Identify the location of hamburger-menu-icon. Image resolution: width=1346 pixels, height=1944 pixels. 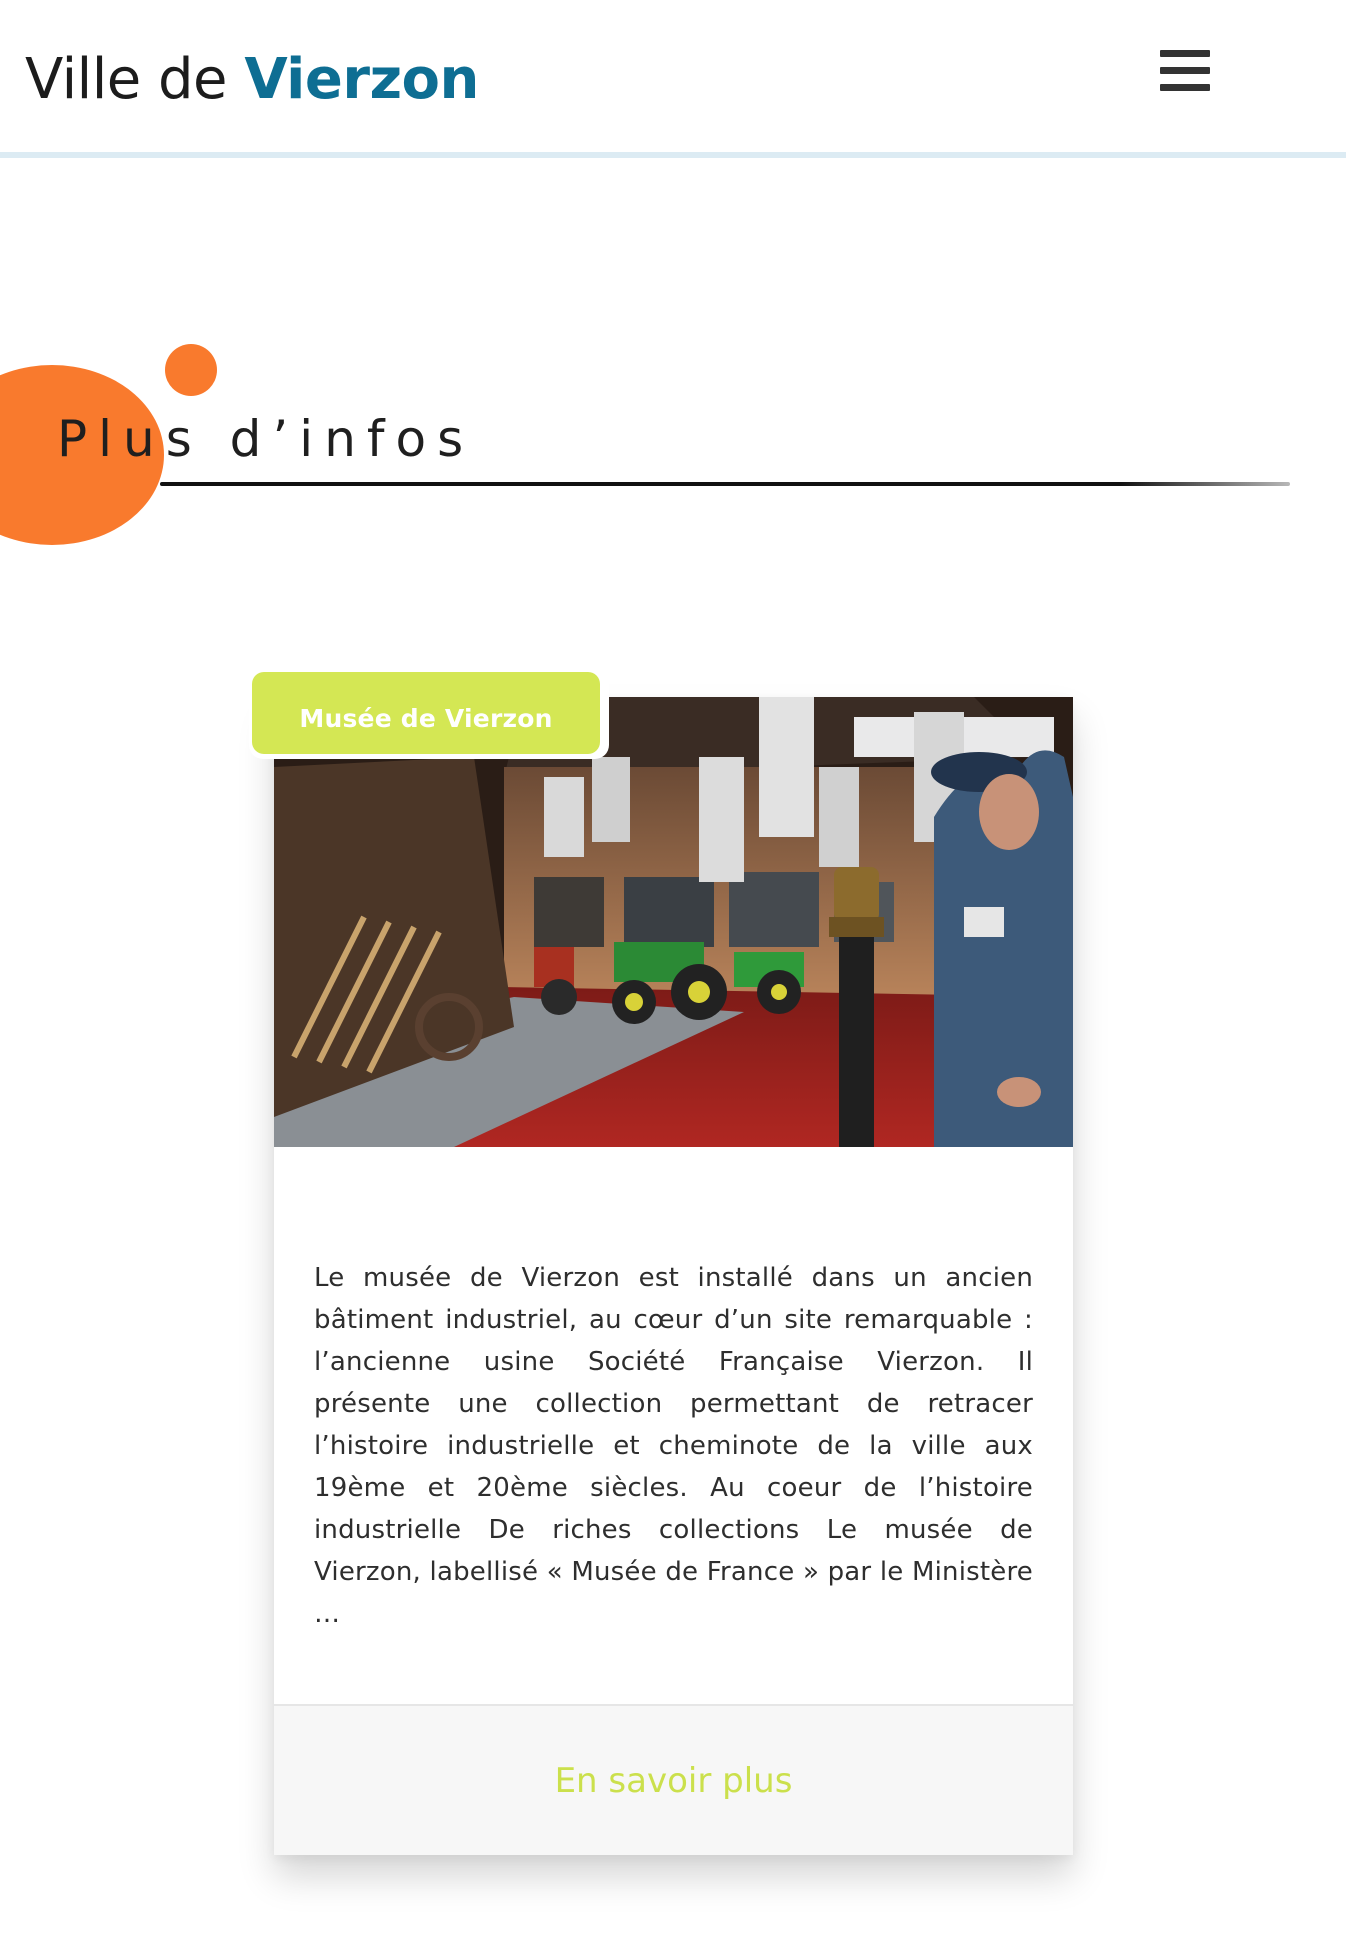
(1188, 75).